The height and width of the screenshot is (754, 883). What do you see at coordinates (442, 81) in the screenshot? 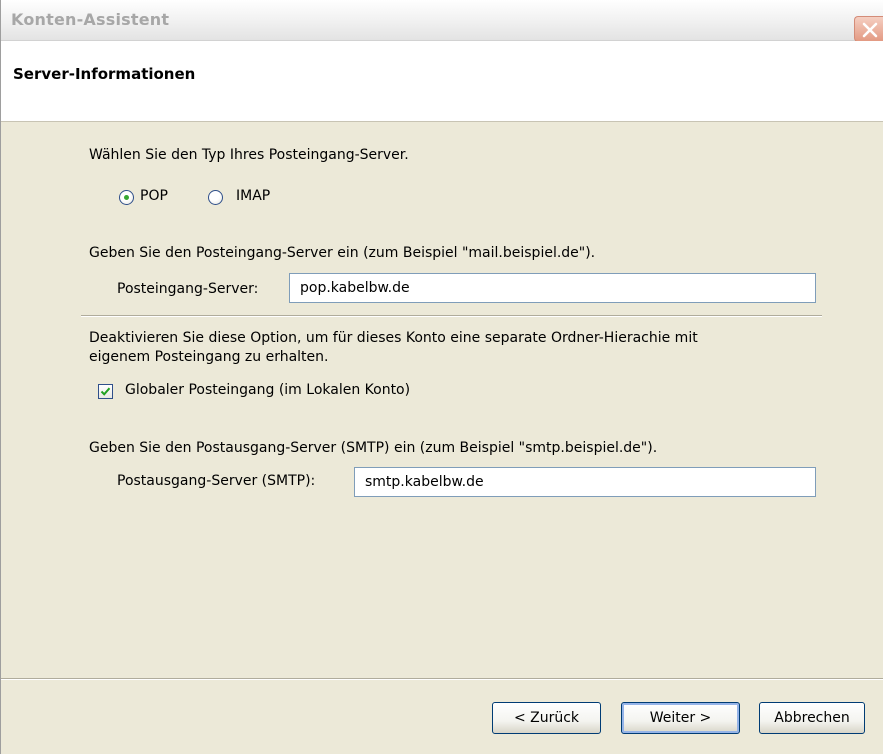
I see `wizard-header: Server-Informationen` at bounding box center [442, 81].